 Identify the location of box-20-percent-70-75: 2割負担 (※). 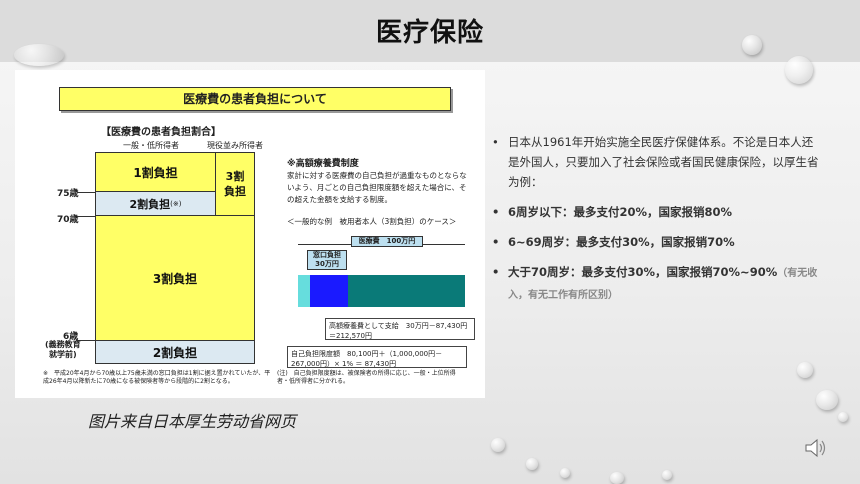
(155, 203).